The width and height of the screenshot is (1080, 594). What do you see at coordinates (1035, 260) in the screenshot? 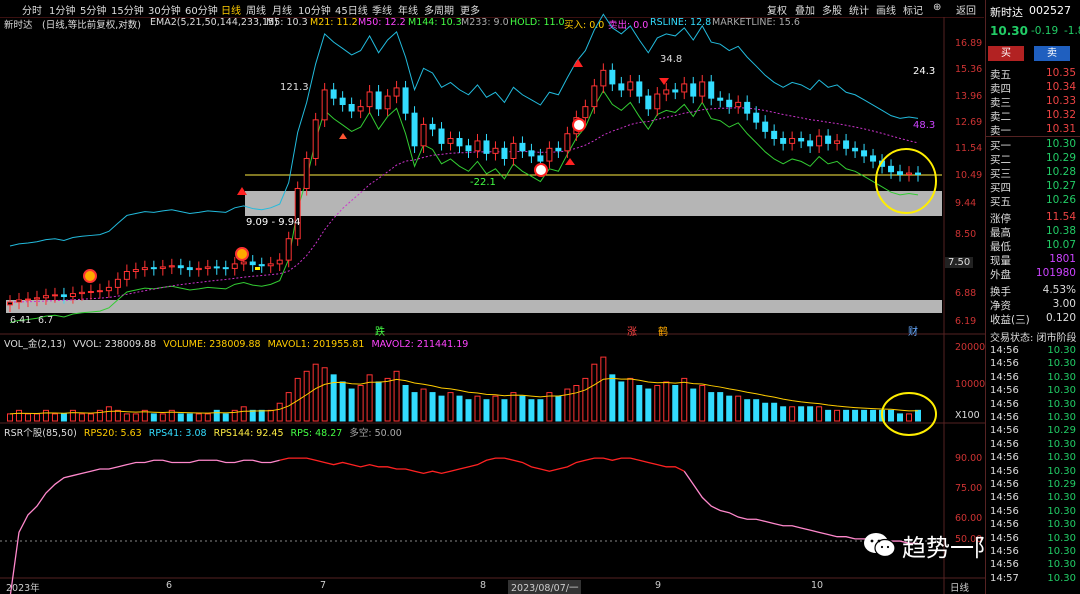
I see `stat-row: 现量 1801` at bounding box center [1035, 260].